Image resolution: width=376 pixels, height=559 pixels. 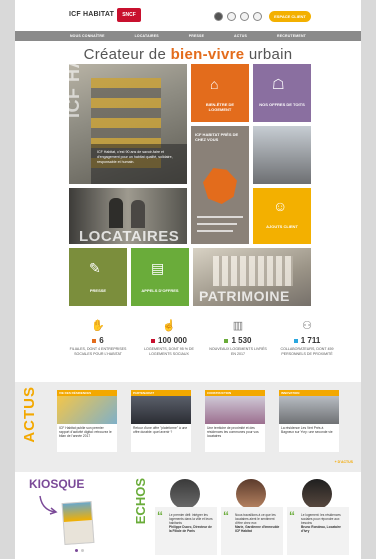 I want to click on nav-item-actus: ACTUS, so click(x=240, y=36).